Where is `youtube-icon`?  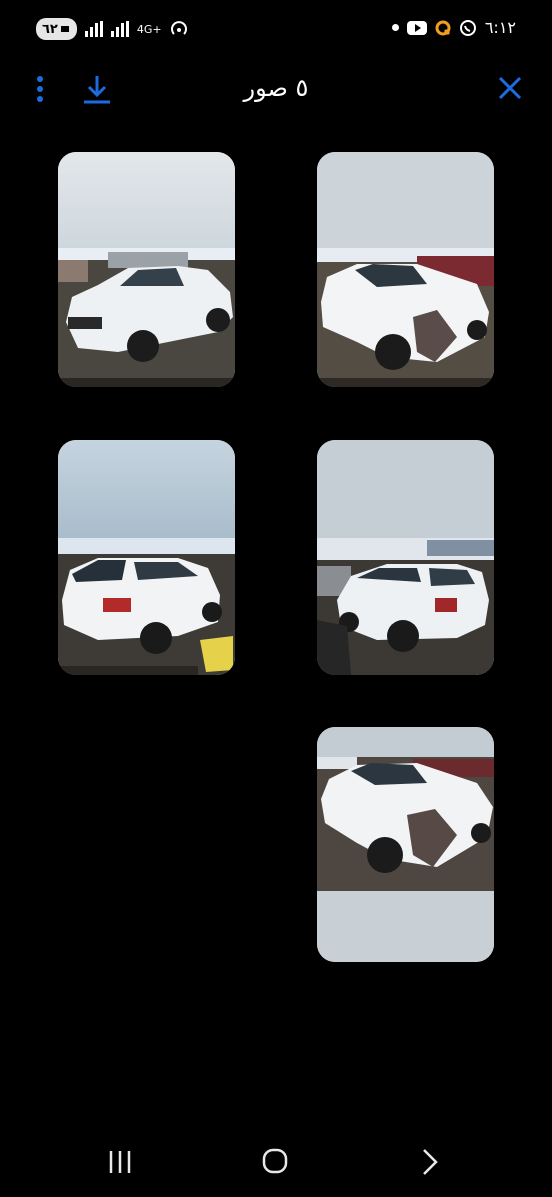
youtube-icon is located at coordinates (416, 27).